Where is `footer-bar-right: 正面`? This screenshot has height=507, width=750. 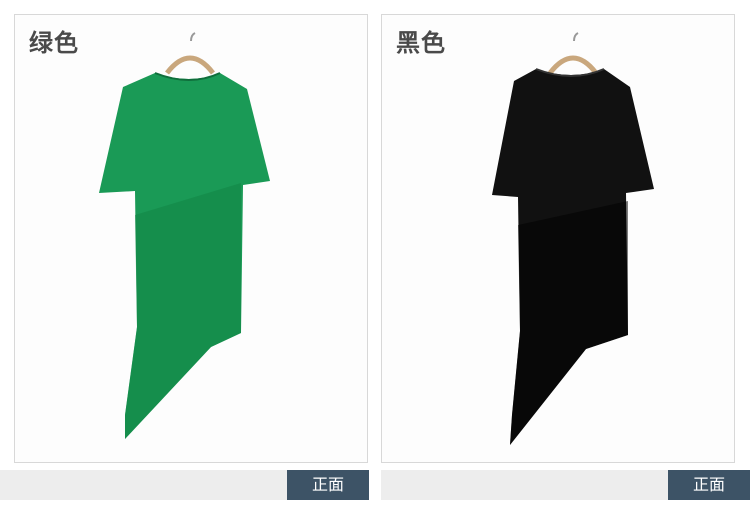
footer-bar-right: 正面 is located at coordinates (565, 485).